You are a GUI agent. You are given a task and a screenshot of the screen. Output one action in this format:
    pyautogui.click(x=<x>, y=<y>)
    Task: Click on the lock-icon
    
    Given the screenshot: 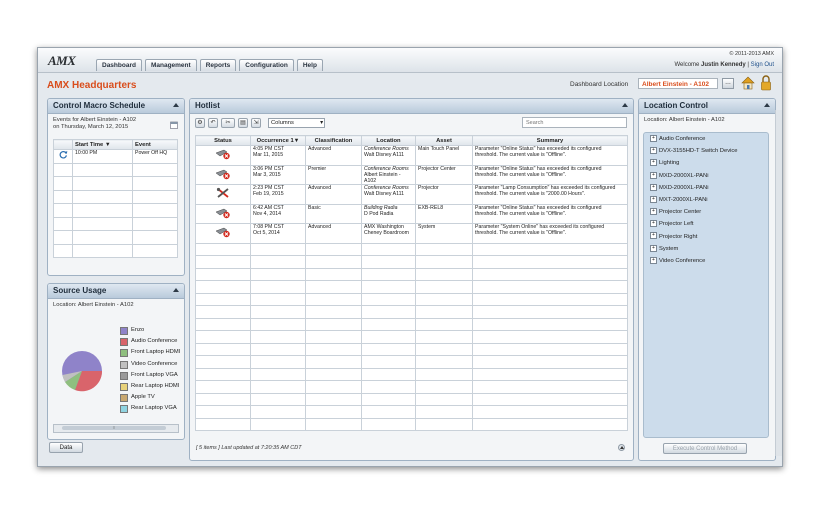 What is the action you would take?
    pyautogui.click(x=766, y=83)
    